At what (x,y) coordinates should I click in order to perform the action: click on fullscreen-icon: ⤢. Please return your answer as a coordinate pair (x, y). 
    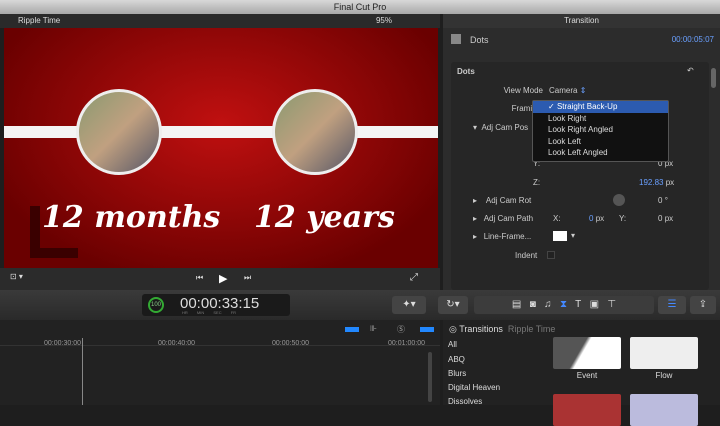
    Looking at the image, I should click on (414, 277).